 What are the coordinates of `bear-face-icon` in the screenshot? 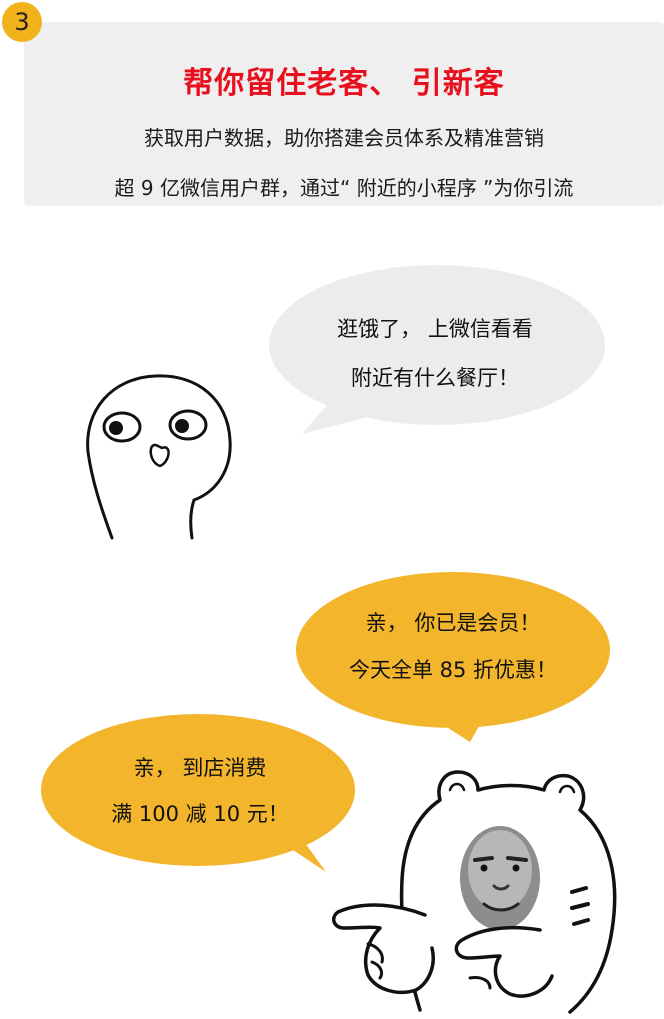 It's located at (500, 878).